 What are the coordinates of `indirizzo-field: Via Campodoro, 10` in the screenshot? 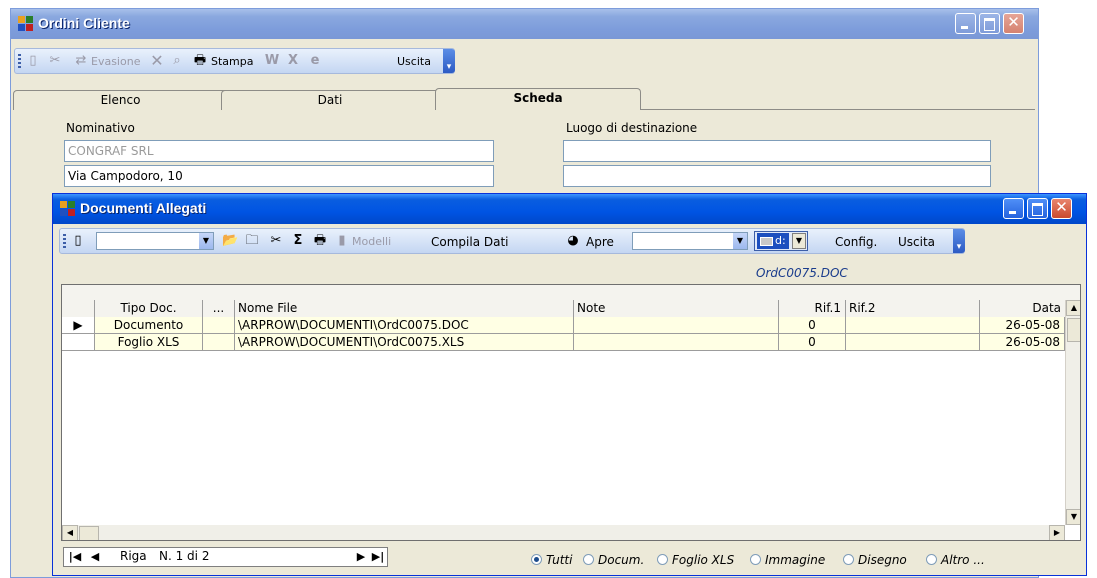 It's located at (279, 176).